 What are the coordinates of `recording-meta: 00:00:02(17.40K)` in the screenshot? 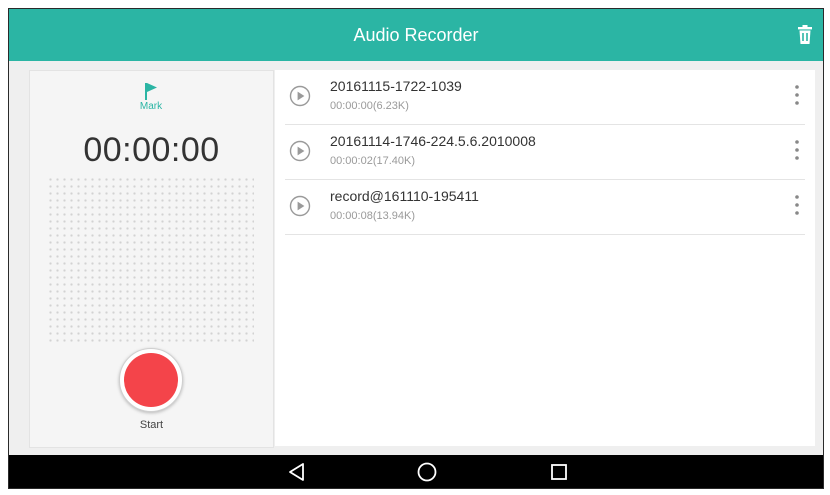 It's located at (373, 161).